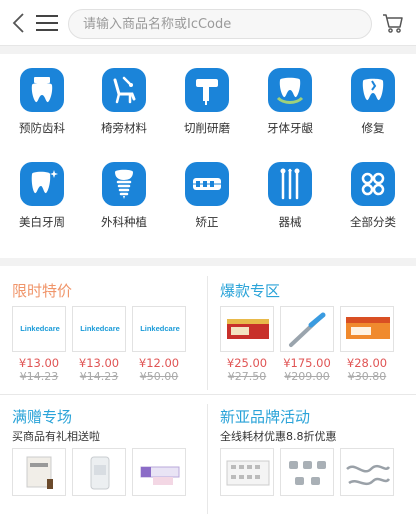  Describe the element at coordinates (307, 363) in the screenshot. I see `product-price: ¥175.00` at that location.